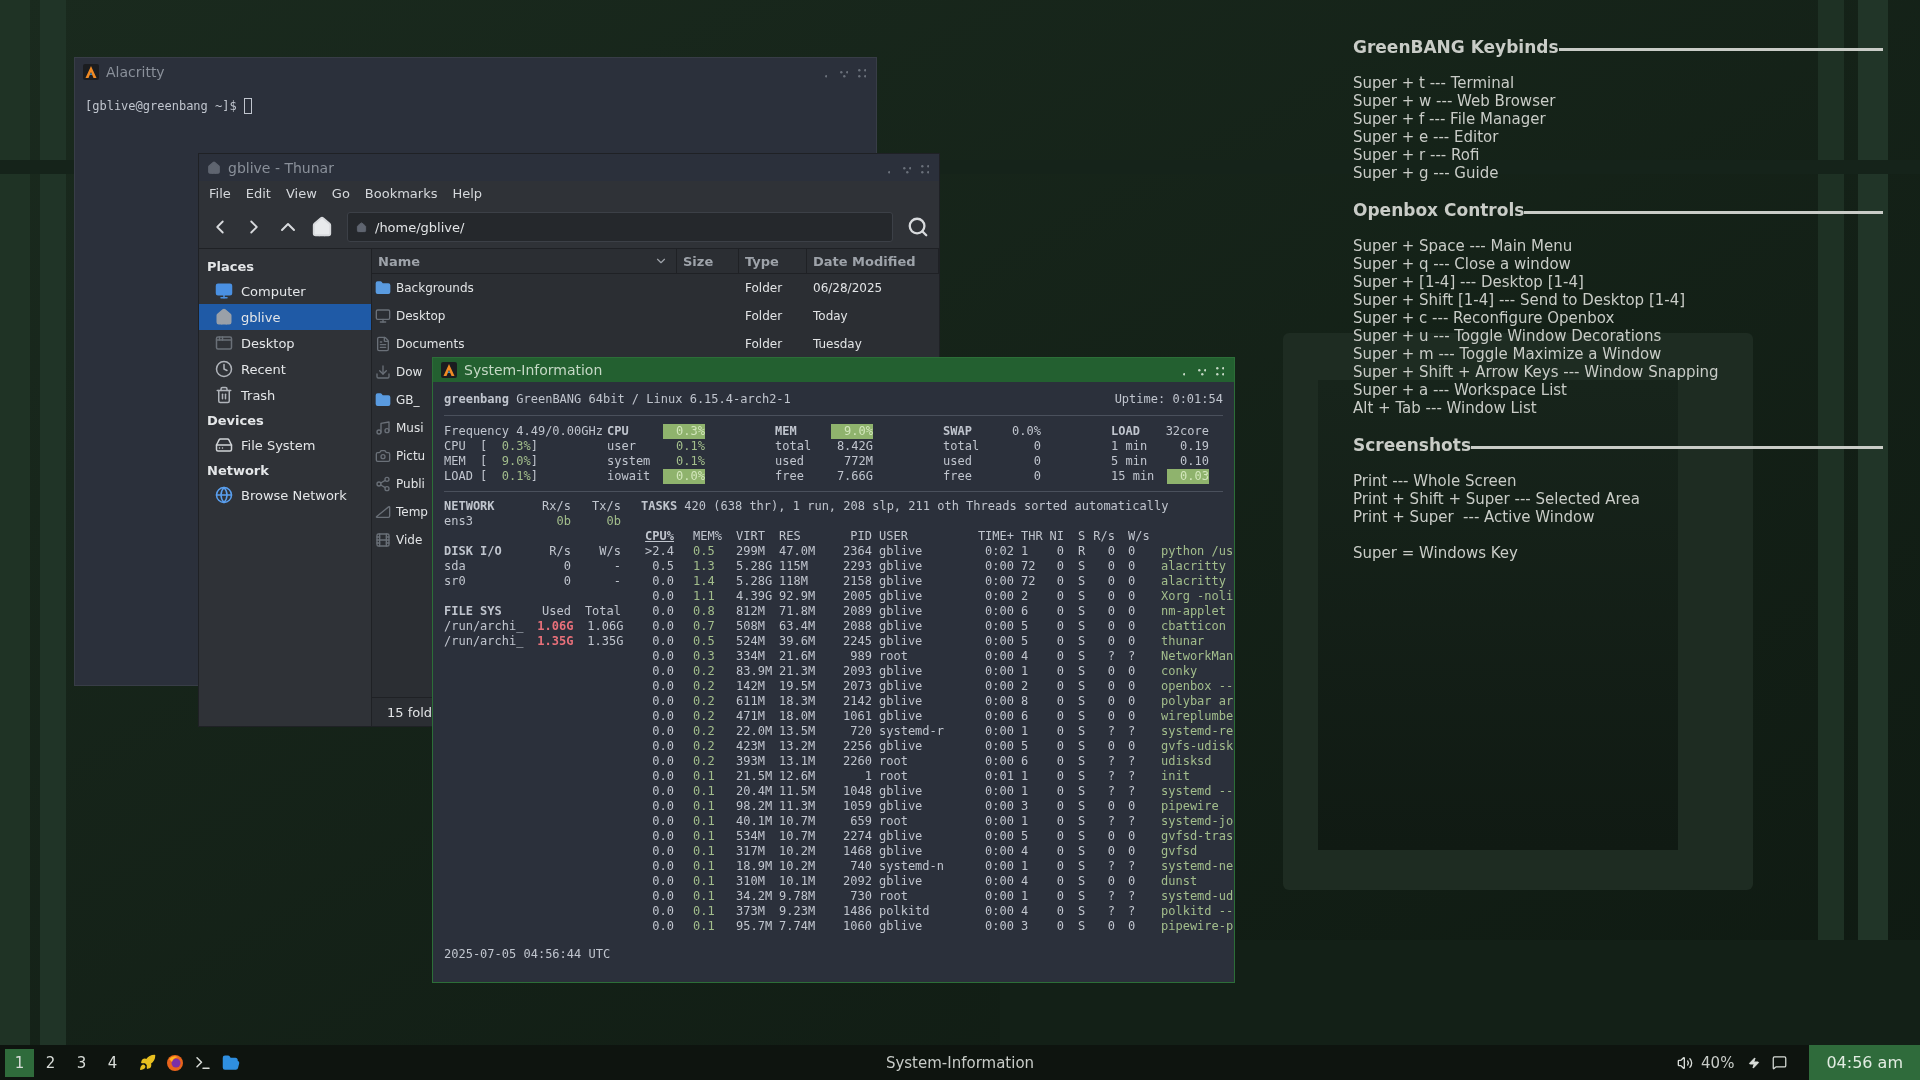  I want to click on table-cell-text: pipewire, so click(1190, 806).